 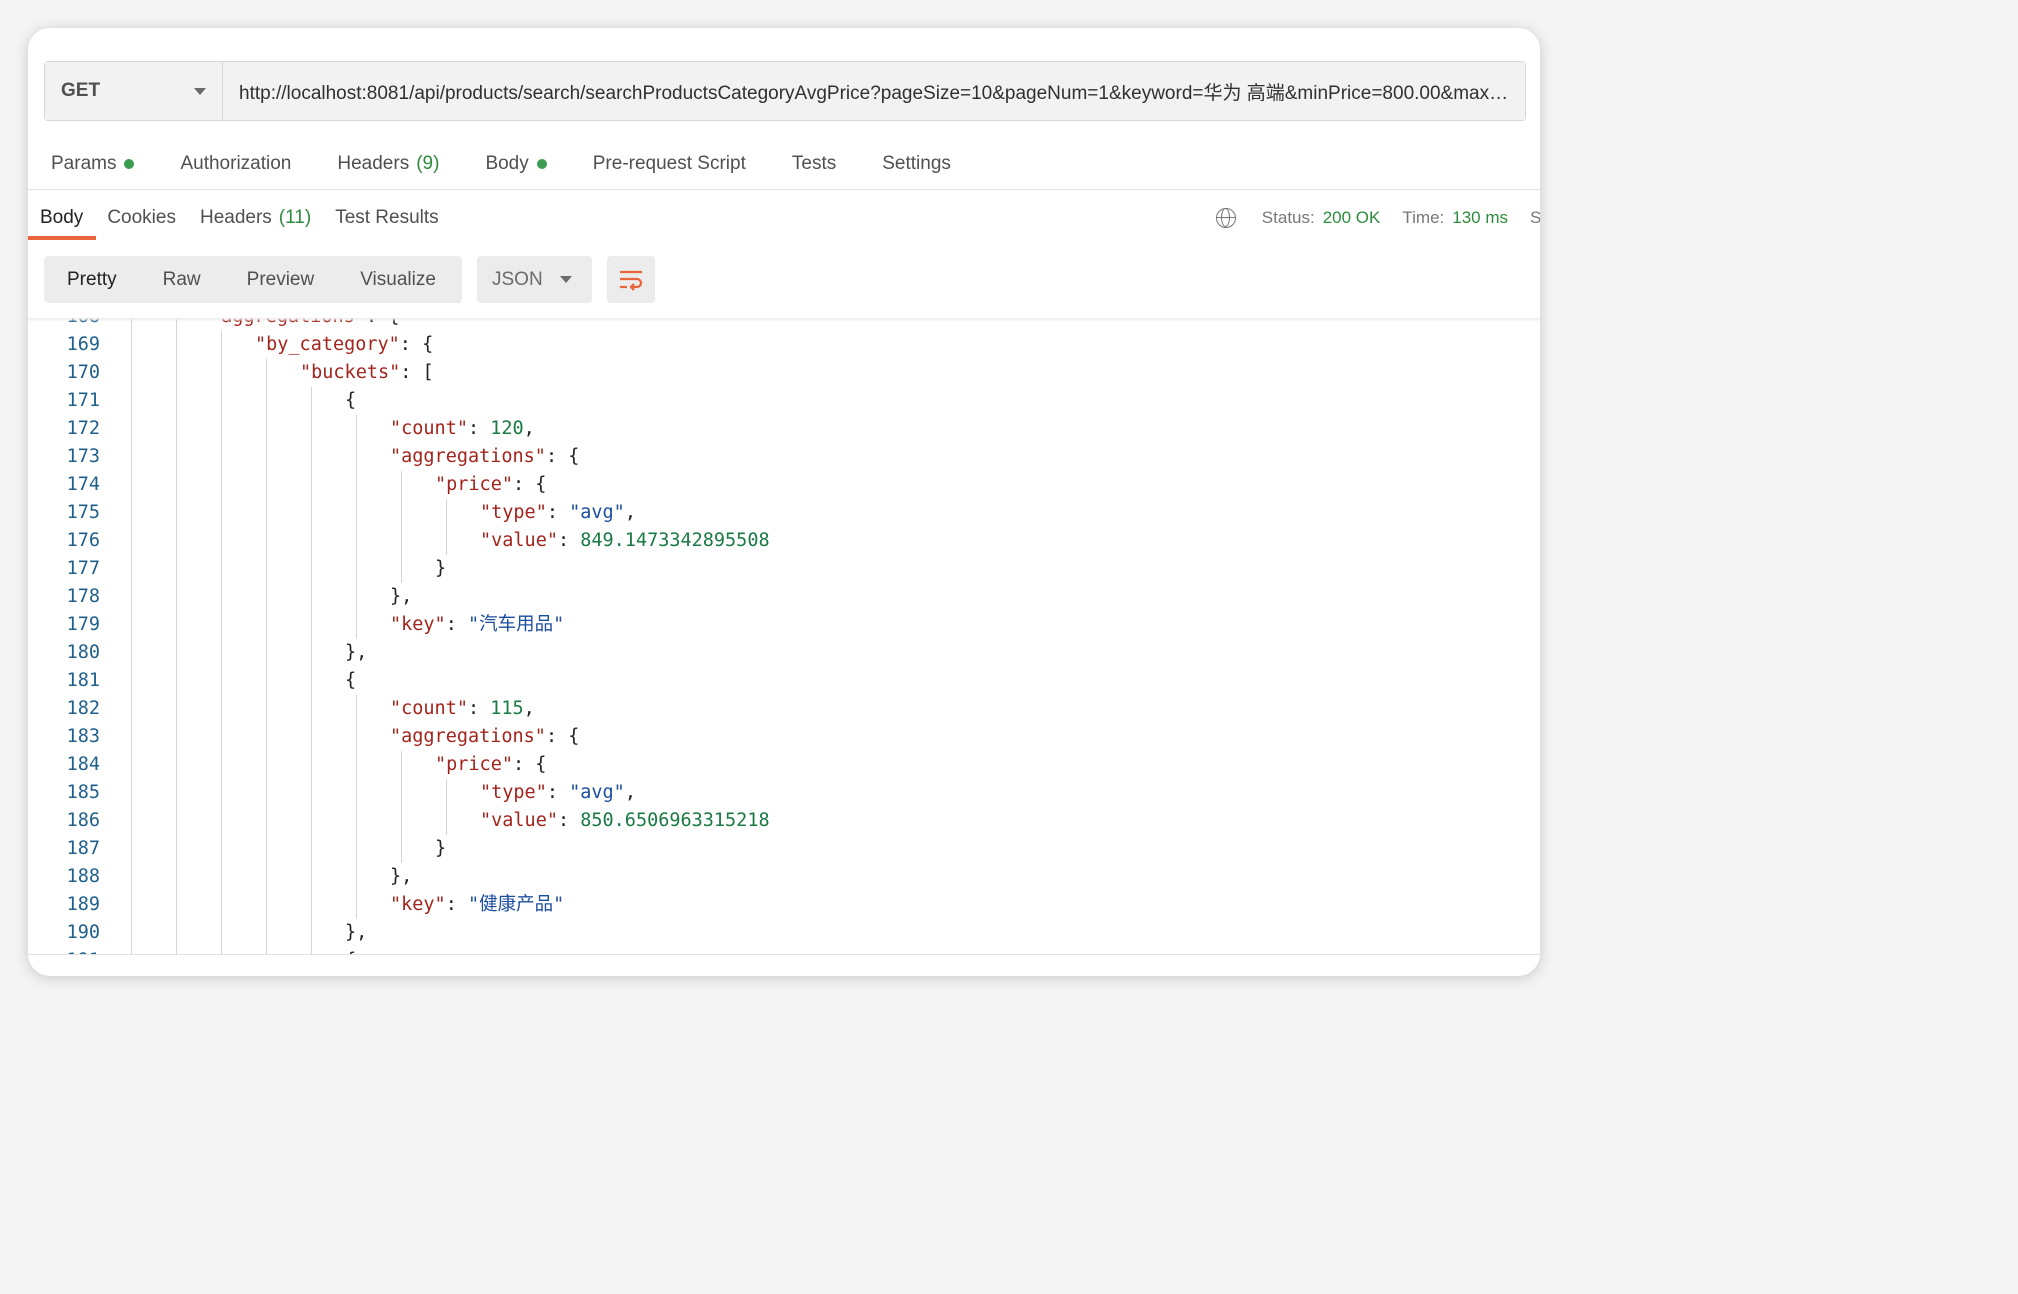 I want to click on tab-params: Params, so click(x=93, y=164).